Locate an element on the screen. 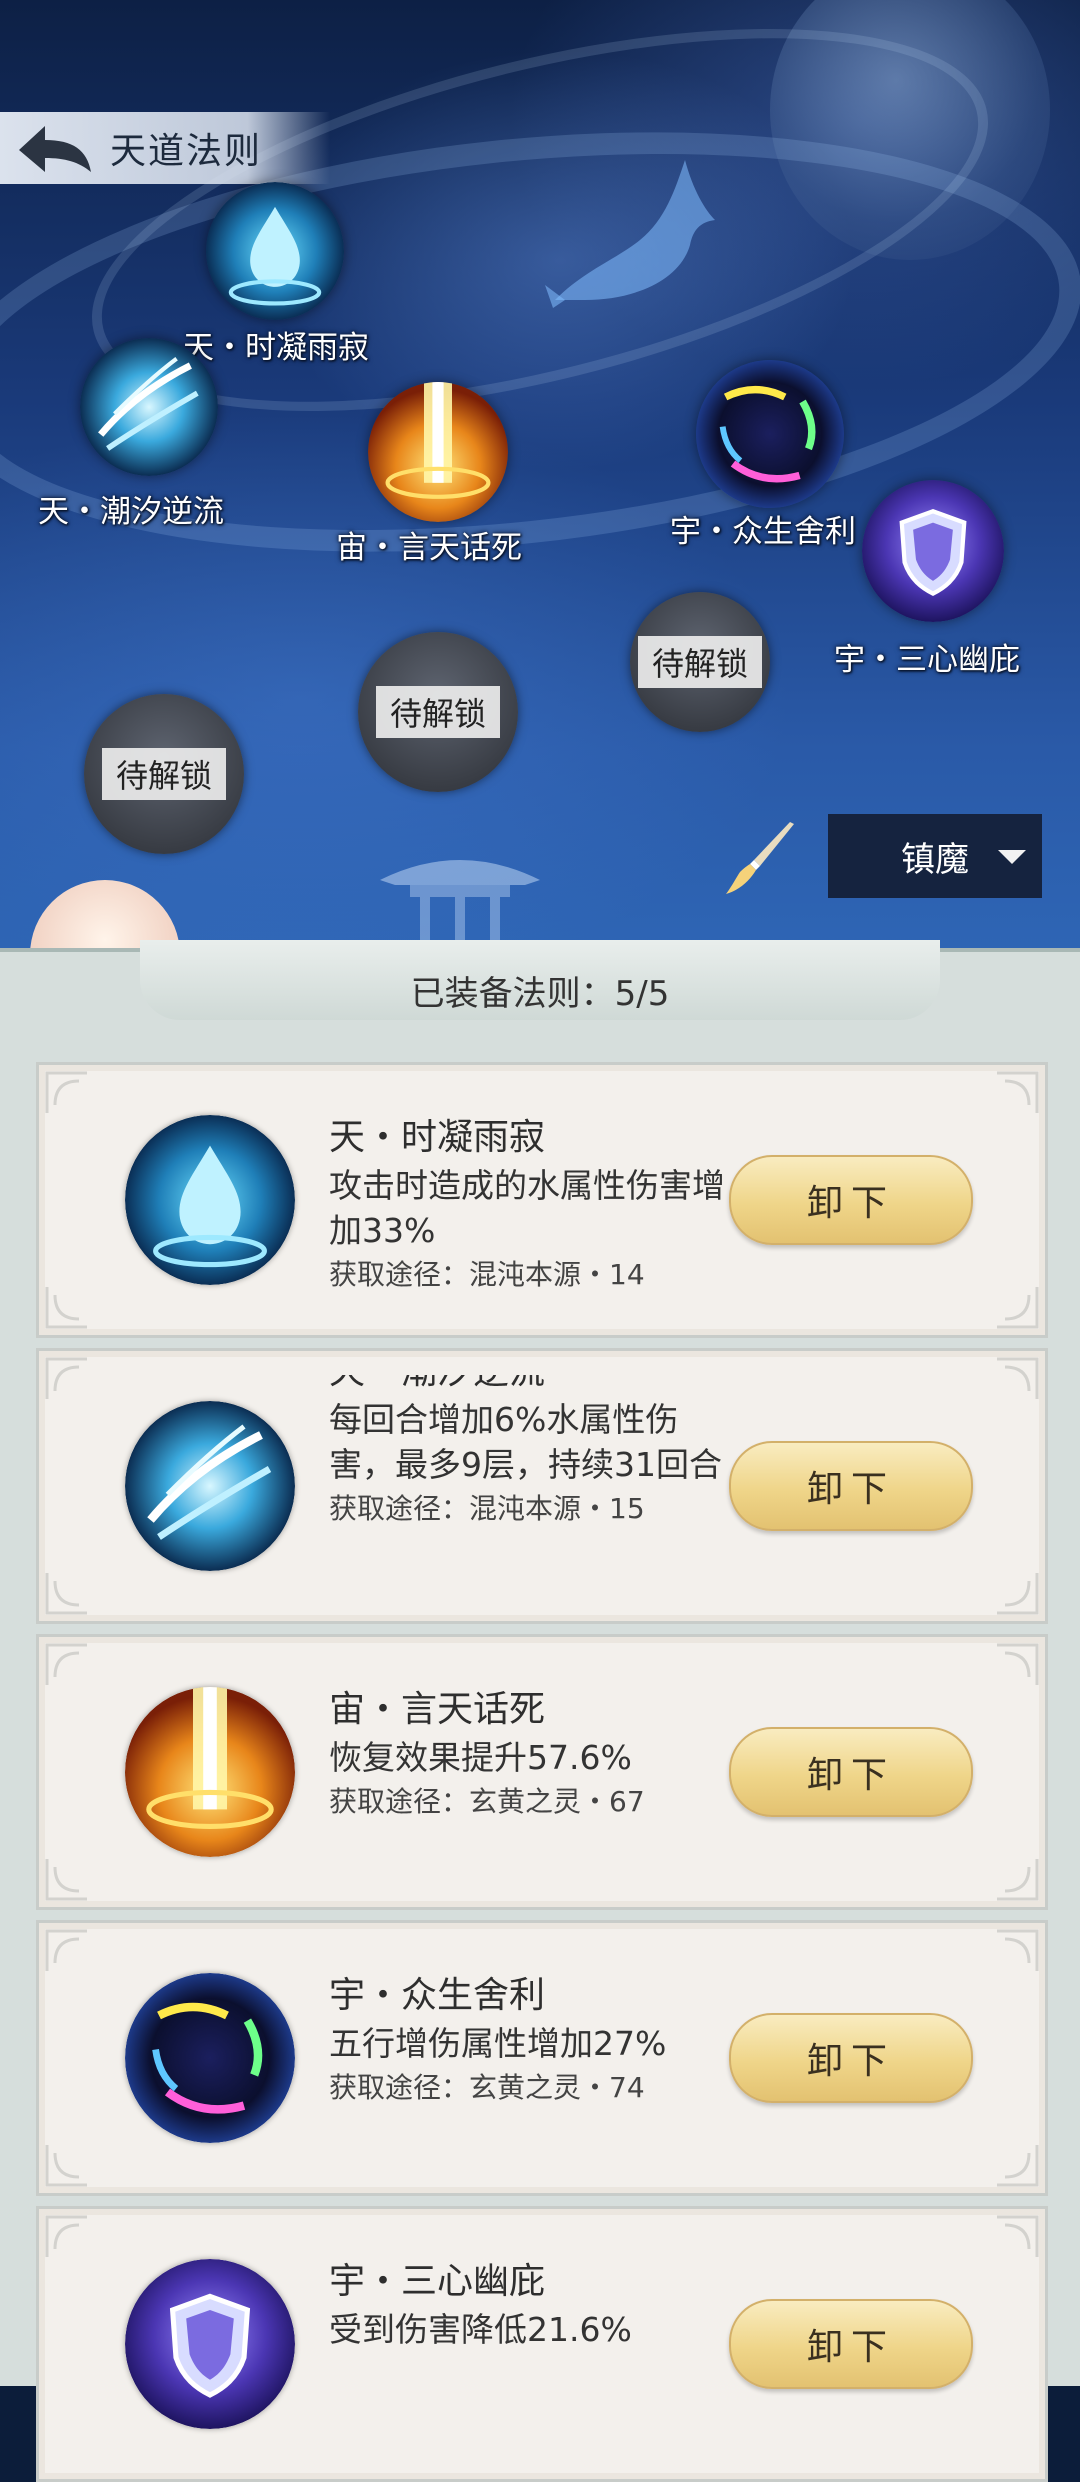 This screenshot has width=1080, height=2482. law-name: 宙・言天话死 is located at coordinates (437, 1709).